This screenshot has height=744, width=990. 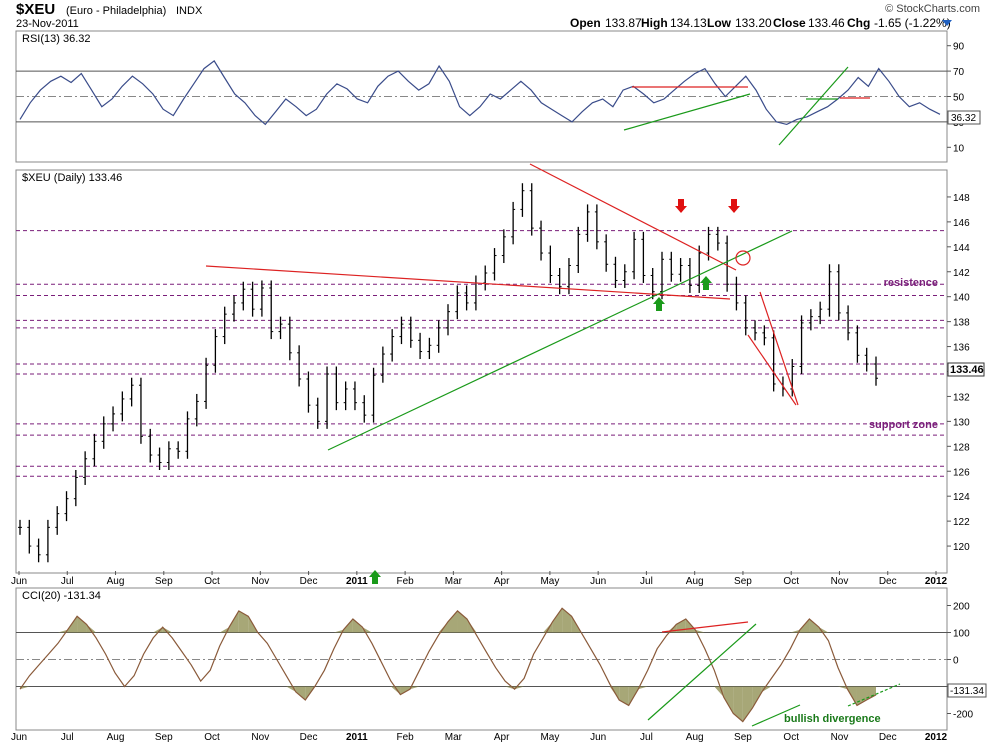 I want to click on x-tick-label-bottom: May, so click(x=549, y=737).